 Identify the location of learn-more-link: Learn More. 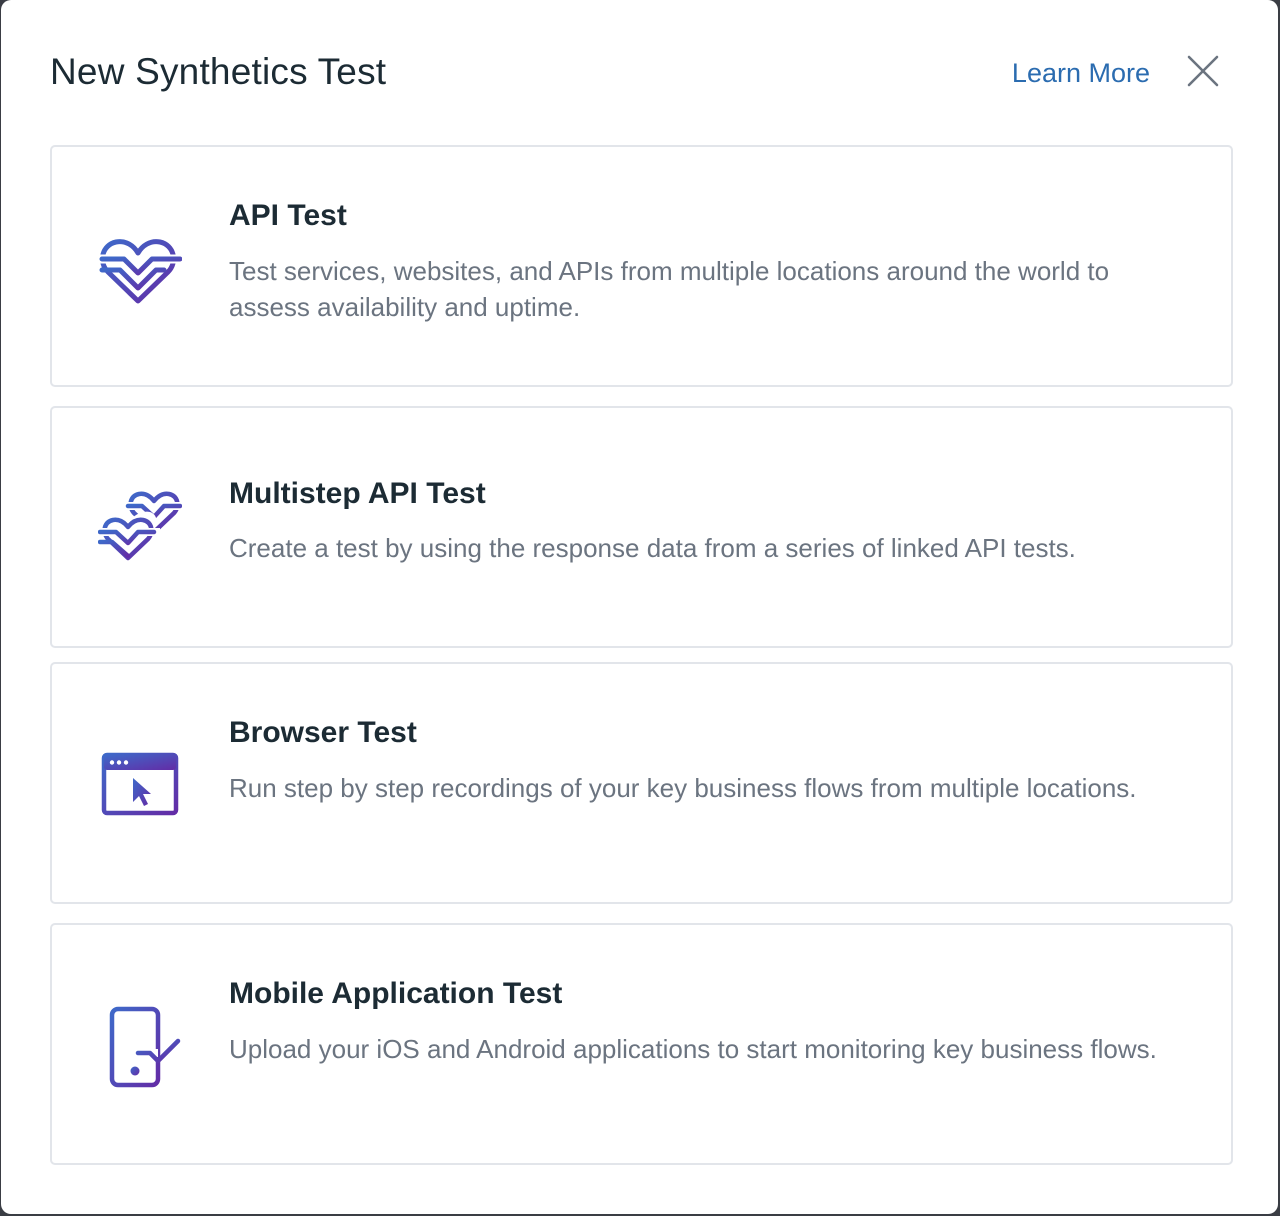
(1081, 73).